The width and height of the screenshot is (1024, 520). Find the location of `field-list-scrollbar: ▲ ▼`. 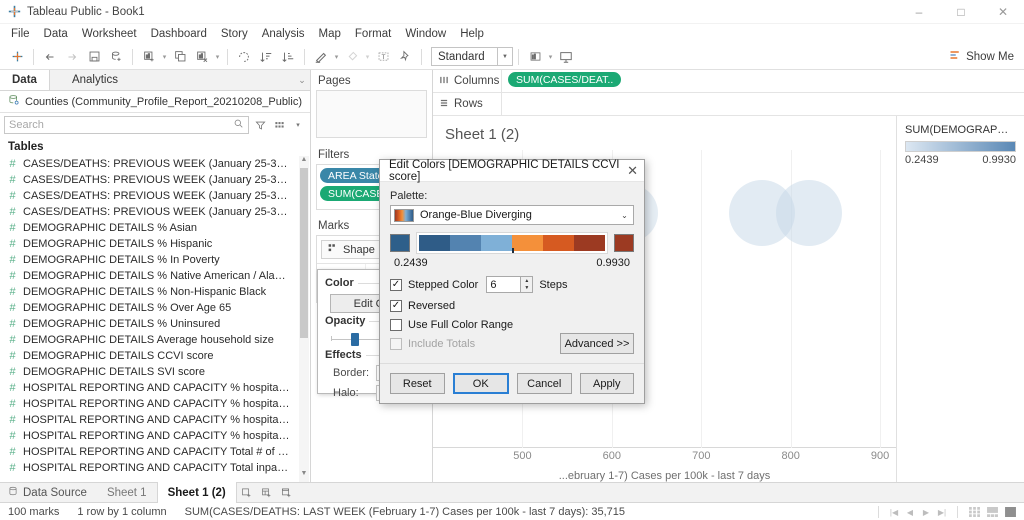

field-list-scrollbar: ▲ ▼ is located at coordinates (304, 319).